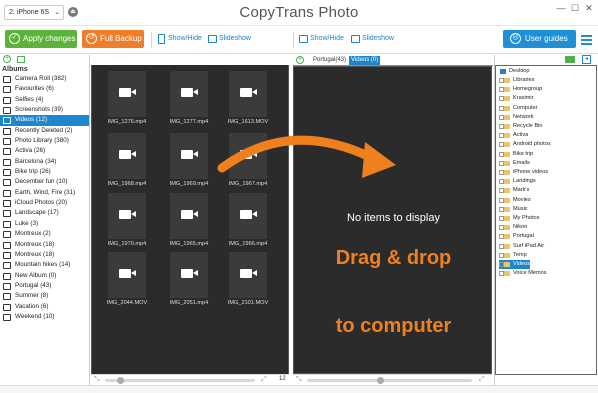 The width and height of the screenshot is (598, 393). Describe the element at coordinates (516, 80) in the screenshot. I see `tree-node: Libraries` at that location.